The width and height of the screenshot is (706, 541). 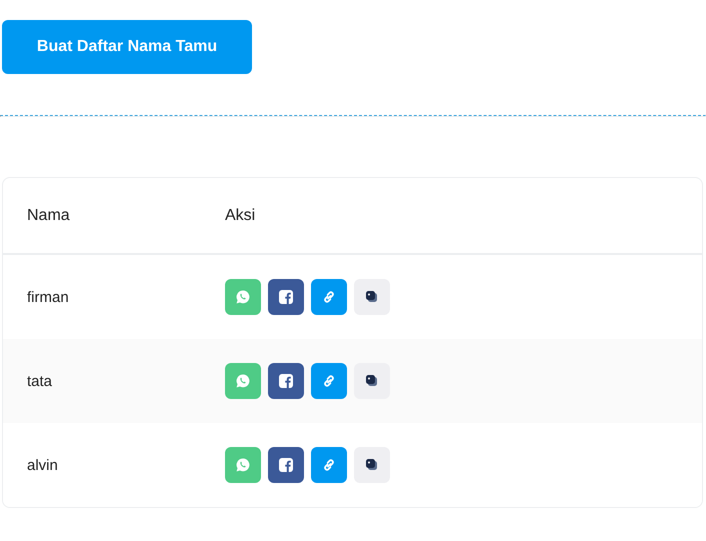 I want to click on column-header: Nama, so click(x=48, y=215).